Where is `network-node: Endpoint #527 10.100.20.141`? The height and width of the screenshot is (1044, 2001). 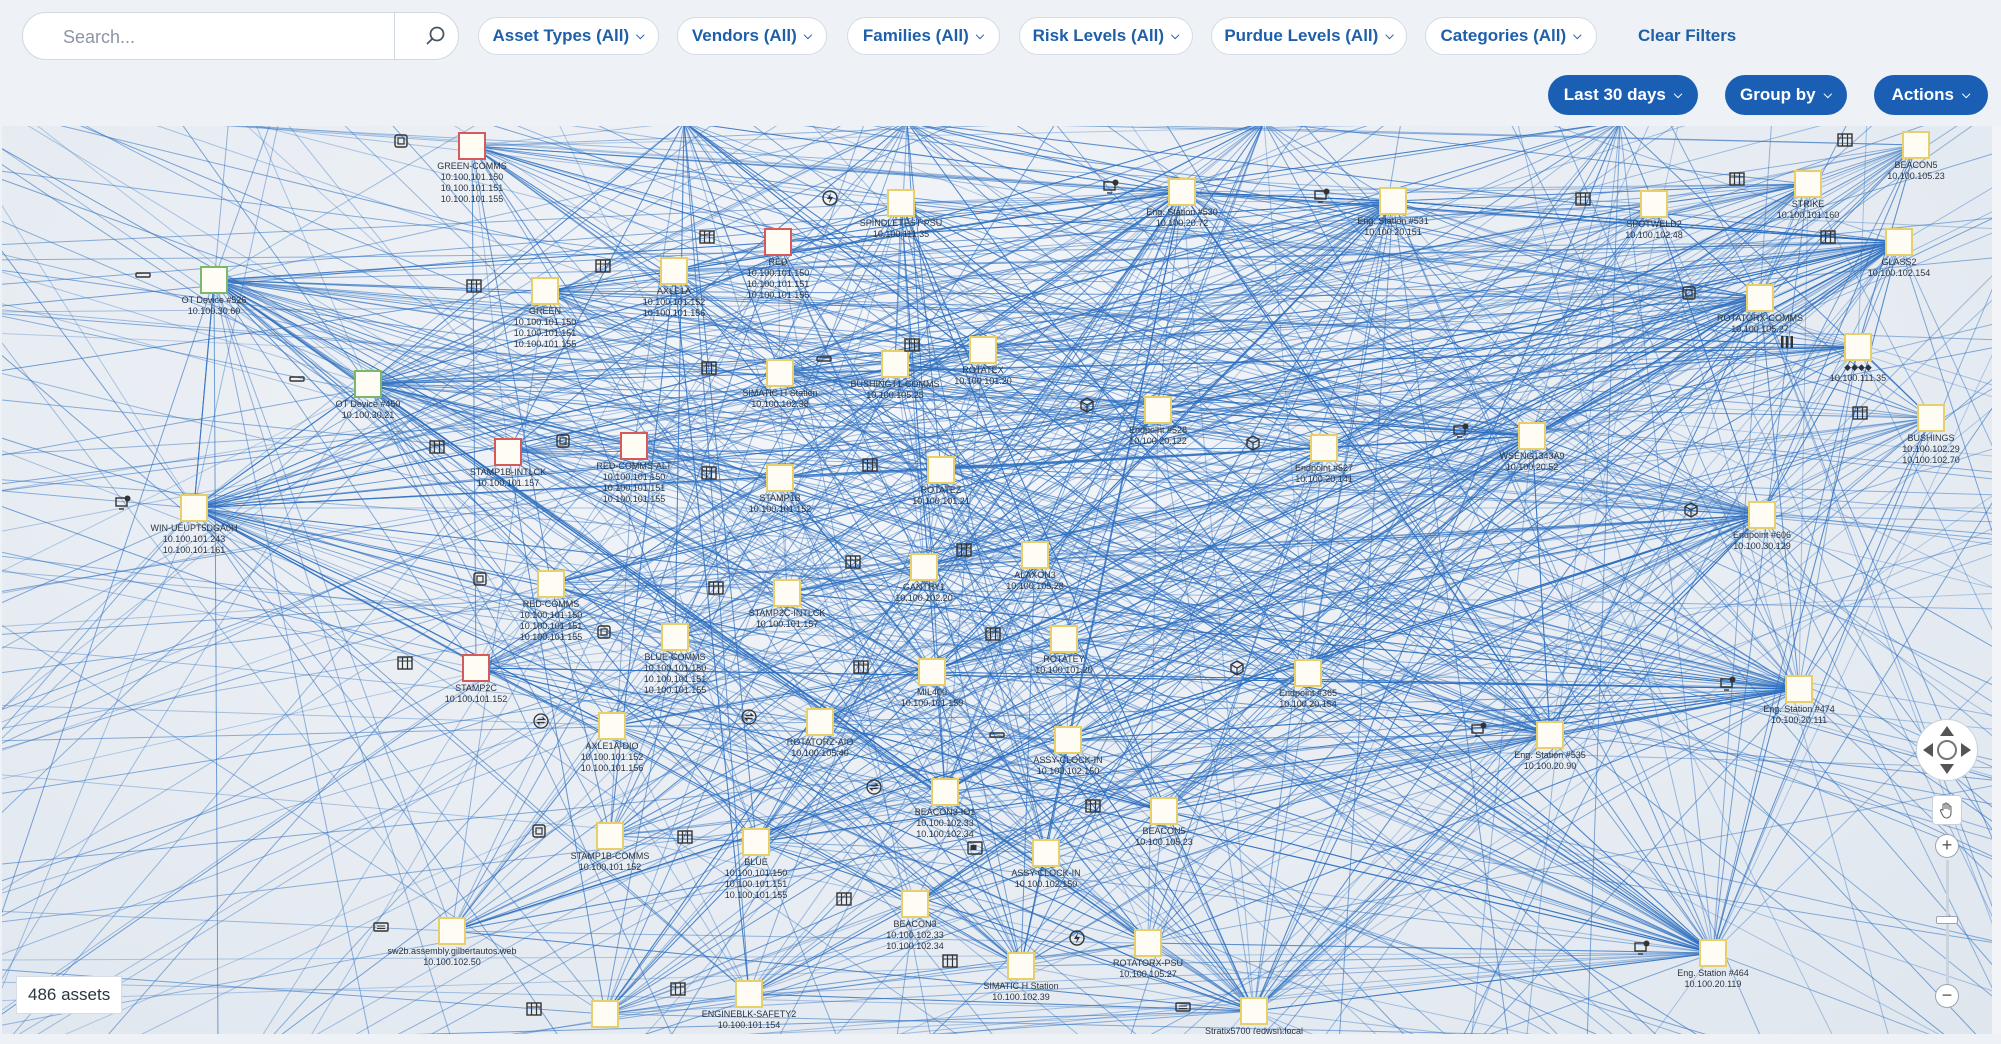 network-node: Endpoint #527 10.100.20.141 is located at coordinates (1324, 459).